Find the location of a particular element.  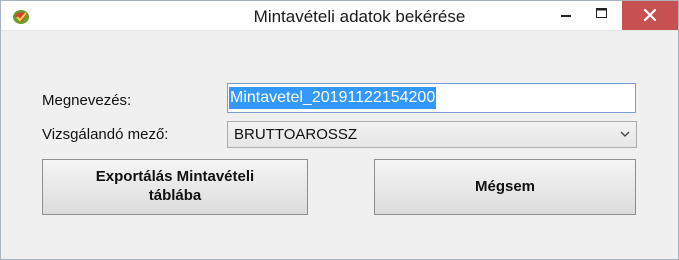

title-bar: Mintavételi adatok bekérése is located at coordinates (339, 16).